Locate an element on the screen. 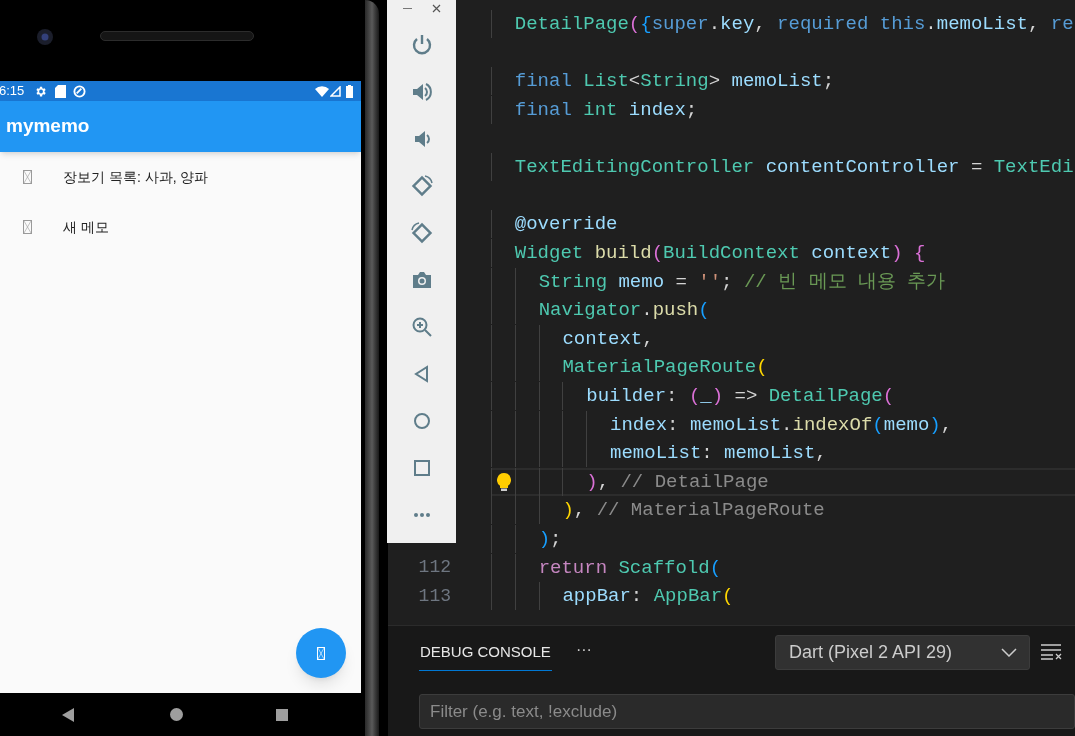 This screenshot has width=1075, height=736. circle-icon is located at coordinates (80, 91).